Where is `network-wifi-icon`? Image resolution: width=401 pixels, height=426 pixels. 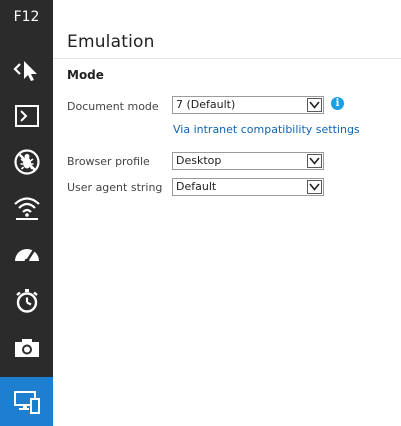
network-wifi-icon is located at coordinates (26, 208).